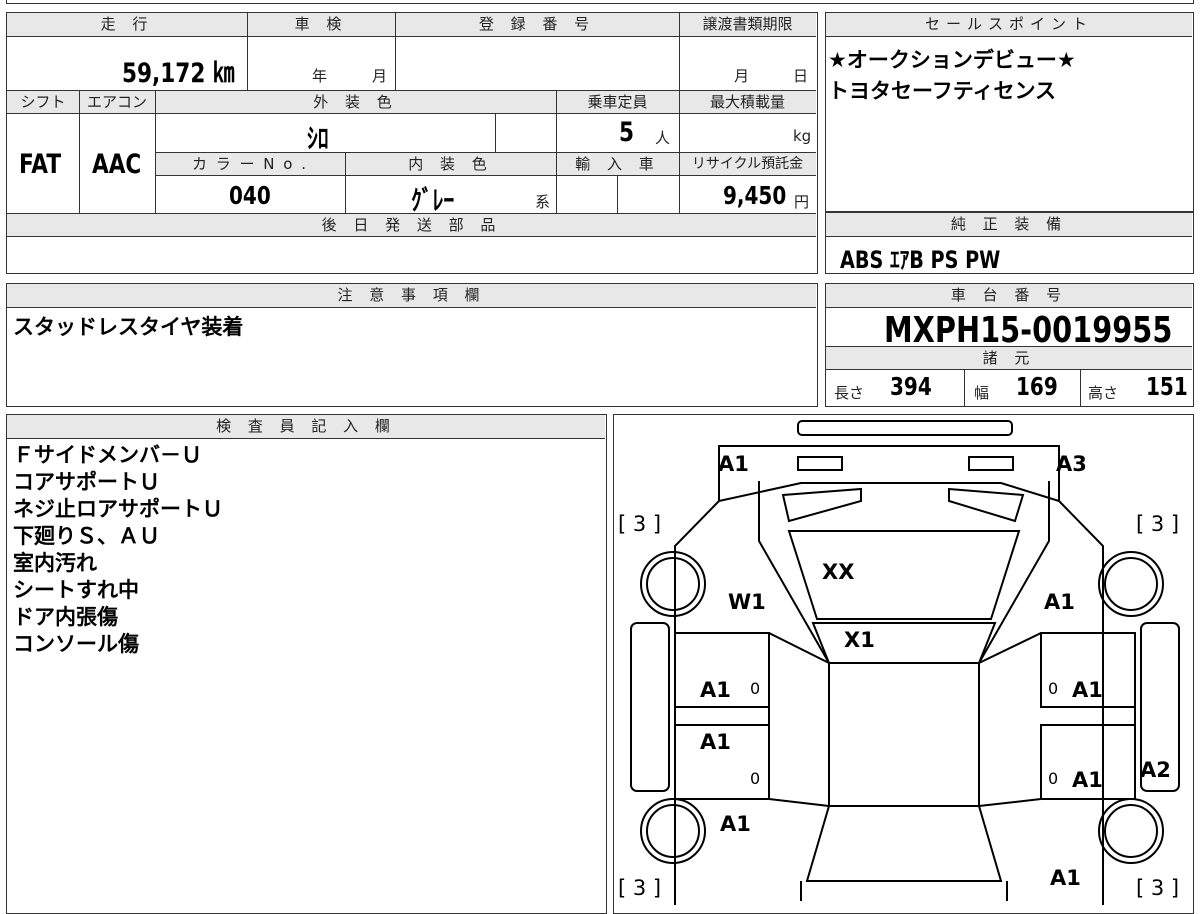 Image resolution: width=1200 pixels, height=914 pixels. I want to click on height-value: 151, so click(1167, 386).